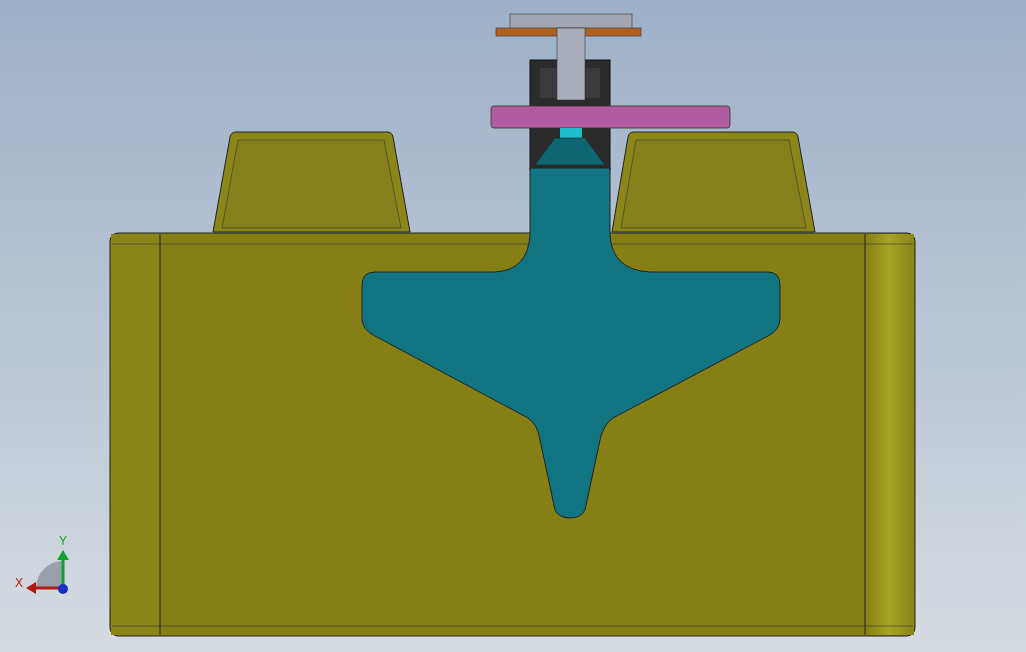 This screenshot has height=652, width=1026. Describe the element at coordinates (19, 583) in the screenshot. I see `x-axis-label: X` at that location.